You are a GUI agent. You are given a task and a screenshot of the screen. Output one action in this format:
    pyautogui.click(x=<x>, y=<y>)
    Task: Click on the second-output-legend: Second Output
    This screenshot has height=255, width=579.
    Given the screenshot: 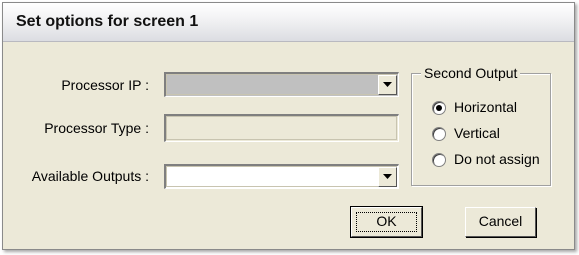 What is the action you would take?
    pyautogui.click(x=471, y=73)
    